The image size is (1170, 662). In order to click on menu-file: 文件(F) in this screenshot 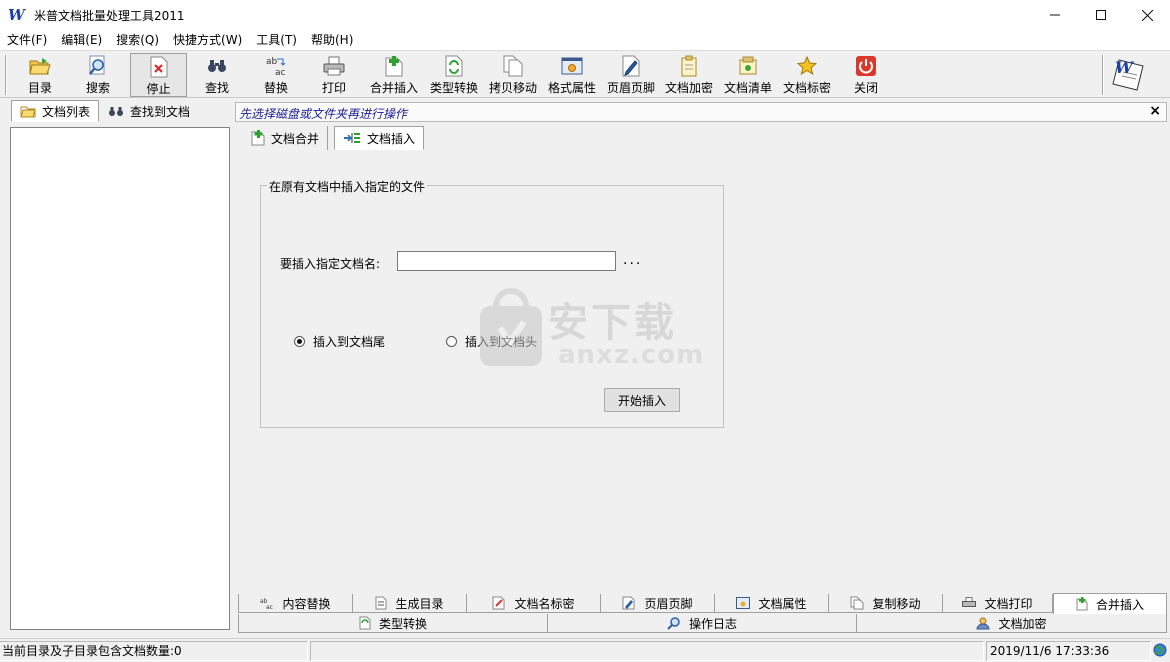, I will do `click(27, 40)`.